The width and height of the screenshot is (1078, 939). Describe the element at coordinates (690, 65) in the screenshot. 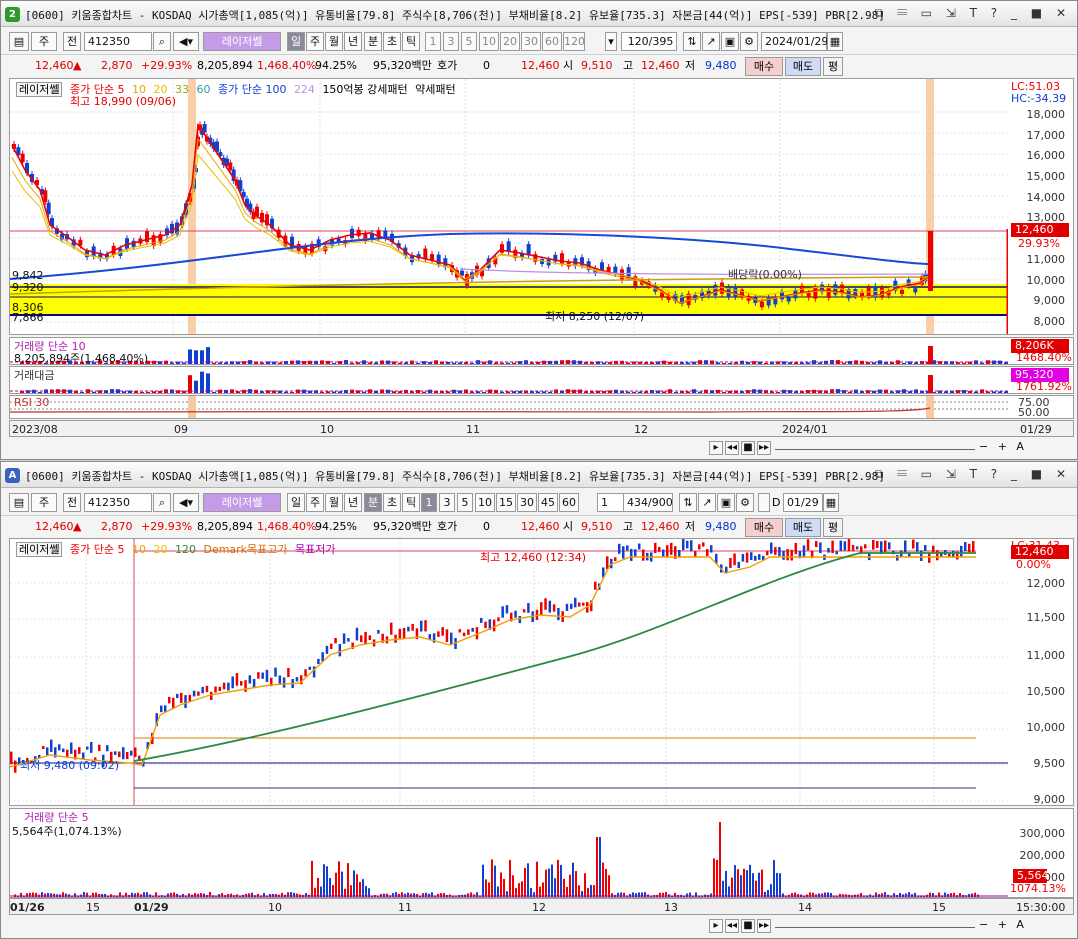

I see `low-label: 저` at that location.